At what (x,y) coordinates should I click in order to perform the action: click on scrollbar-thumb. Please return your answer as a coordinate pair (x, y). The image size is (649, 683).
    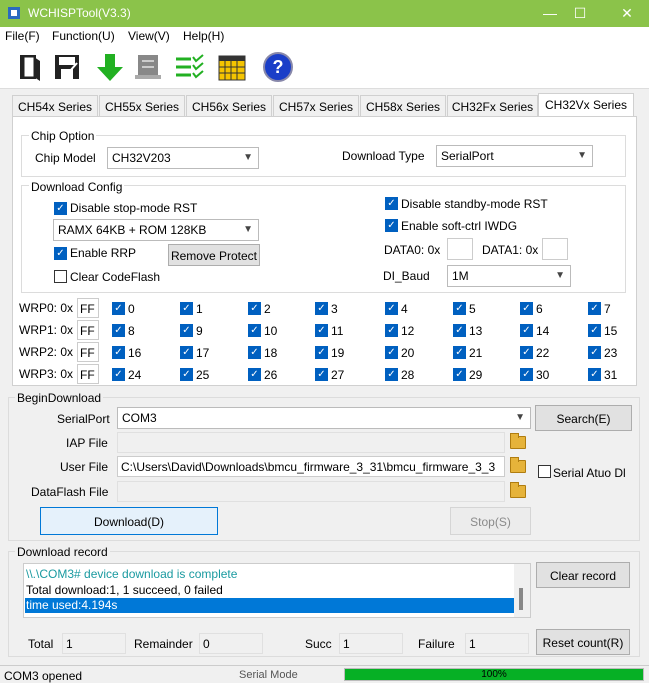
    Looking at the image, I should click on (521, 599).